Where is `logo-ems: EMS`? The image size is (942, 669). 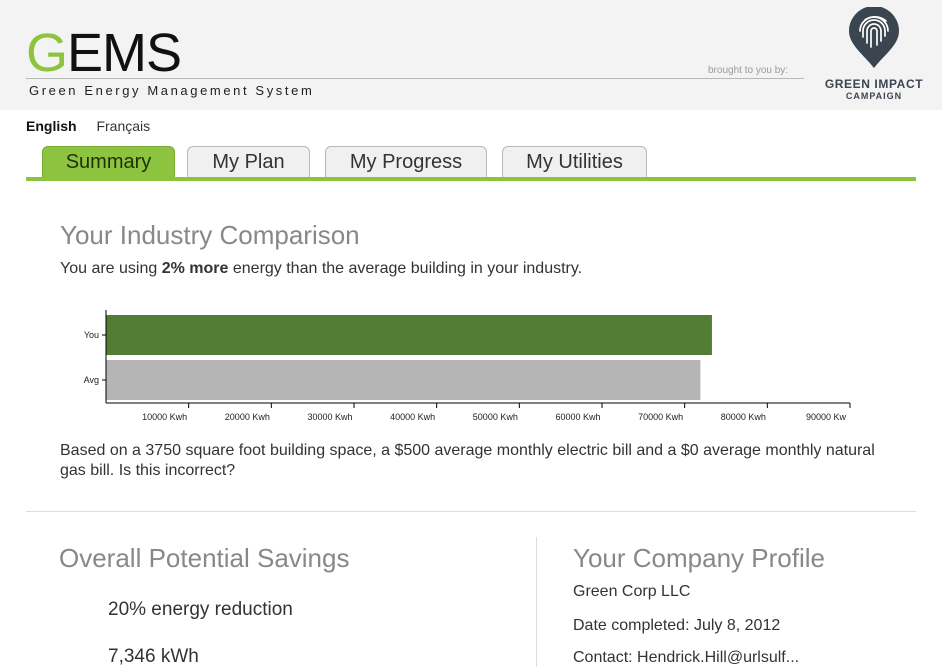 logo-ems: EMS is located at coordinates (124, 53).